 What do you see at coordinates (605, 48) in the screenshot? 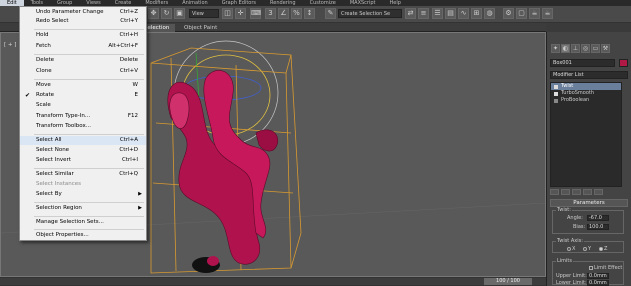
I see `utilities-tab-icon: ⚒` at bounding box center [605, 48].